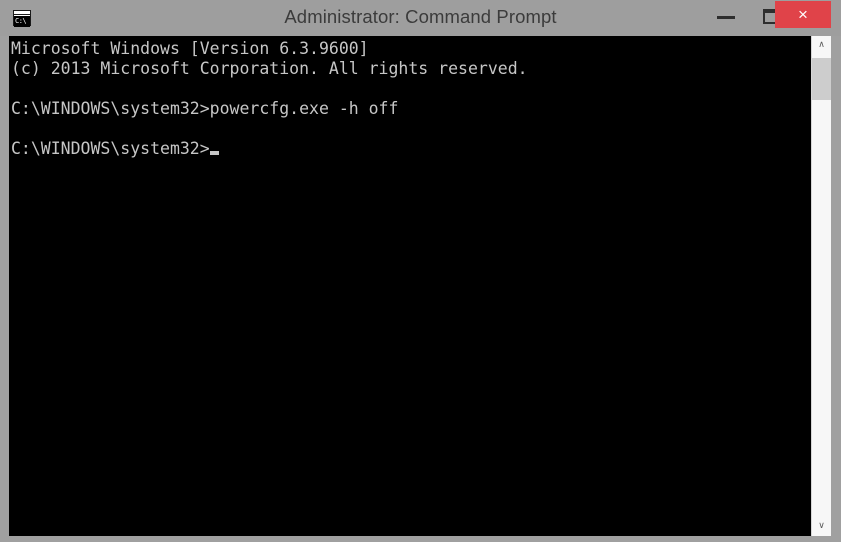 Image resolution: width=841 pixels, height=542 pixels. Describe the element at coordinates (214, 153) in the screenshot. I see `console-cursor` at that location.